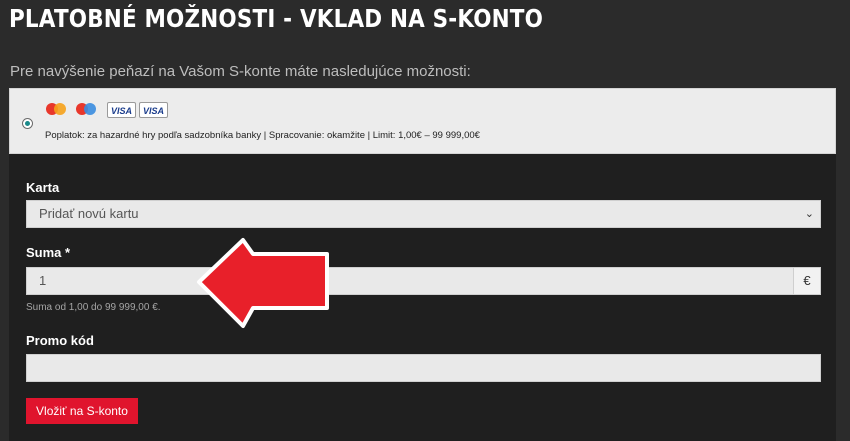 The width and height of the screenshot is (850, 441). I want to click on page-title: PLATOBNÉ MOŽNOSTI - VKLAD NA S-KONTO, so click(276, 18).